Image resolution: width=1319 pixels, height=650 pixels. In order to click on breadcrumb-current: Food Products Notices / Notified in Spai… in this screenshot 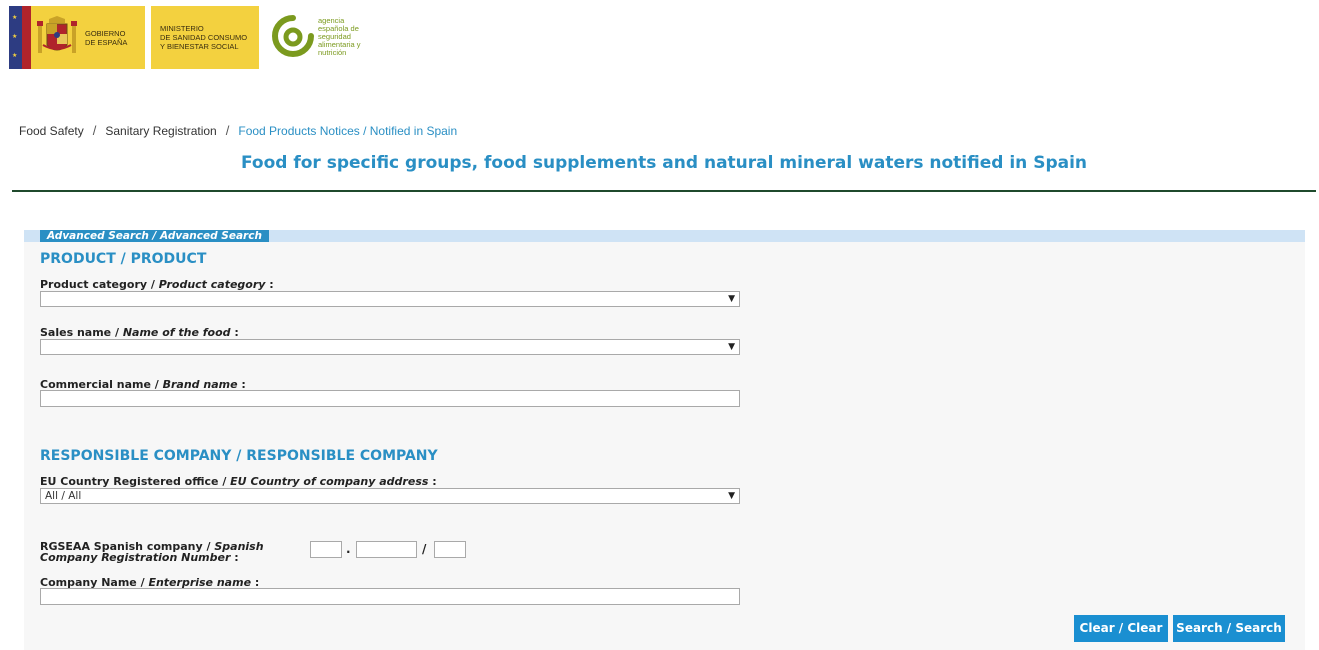, I will do `click(348, 130)`.